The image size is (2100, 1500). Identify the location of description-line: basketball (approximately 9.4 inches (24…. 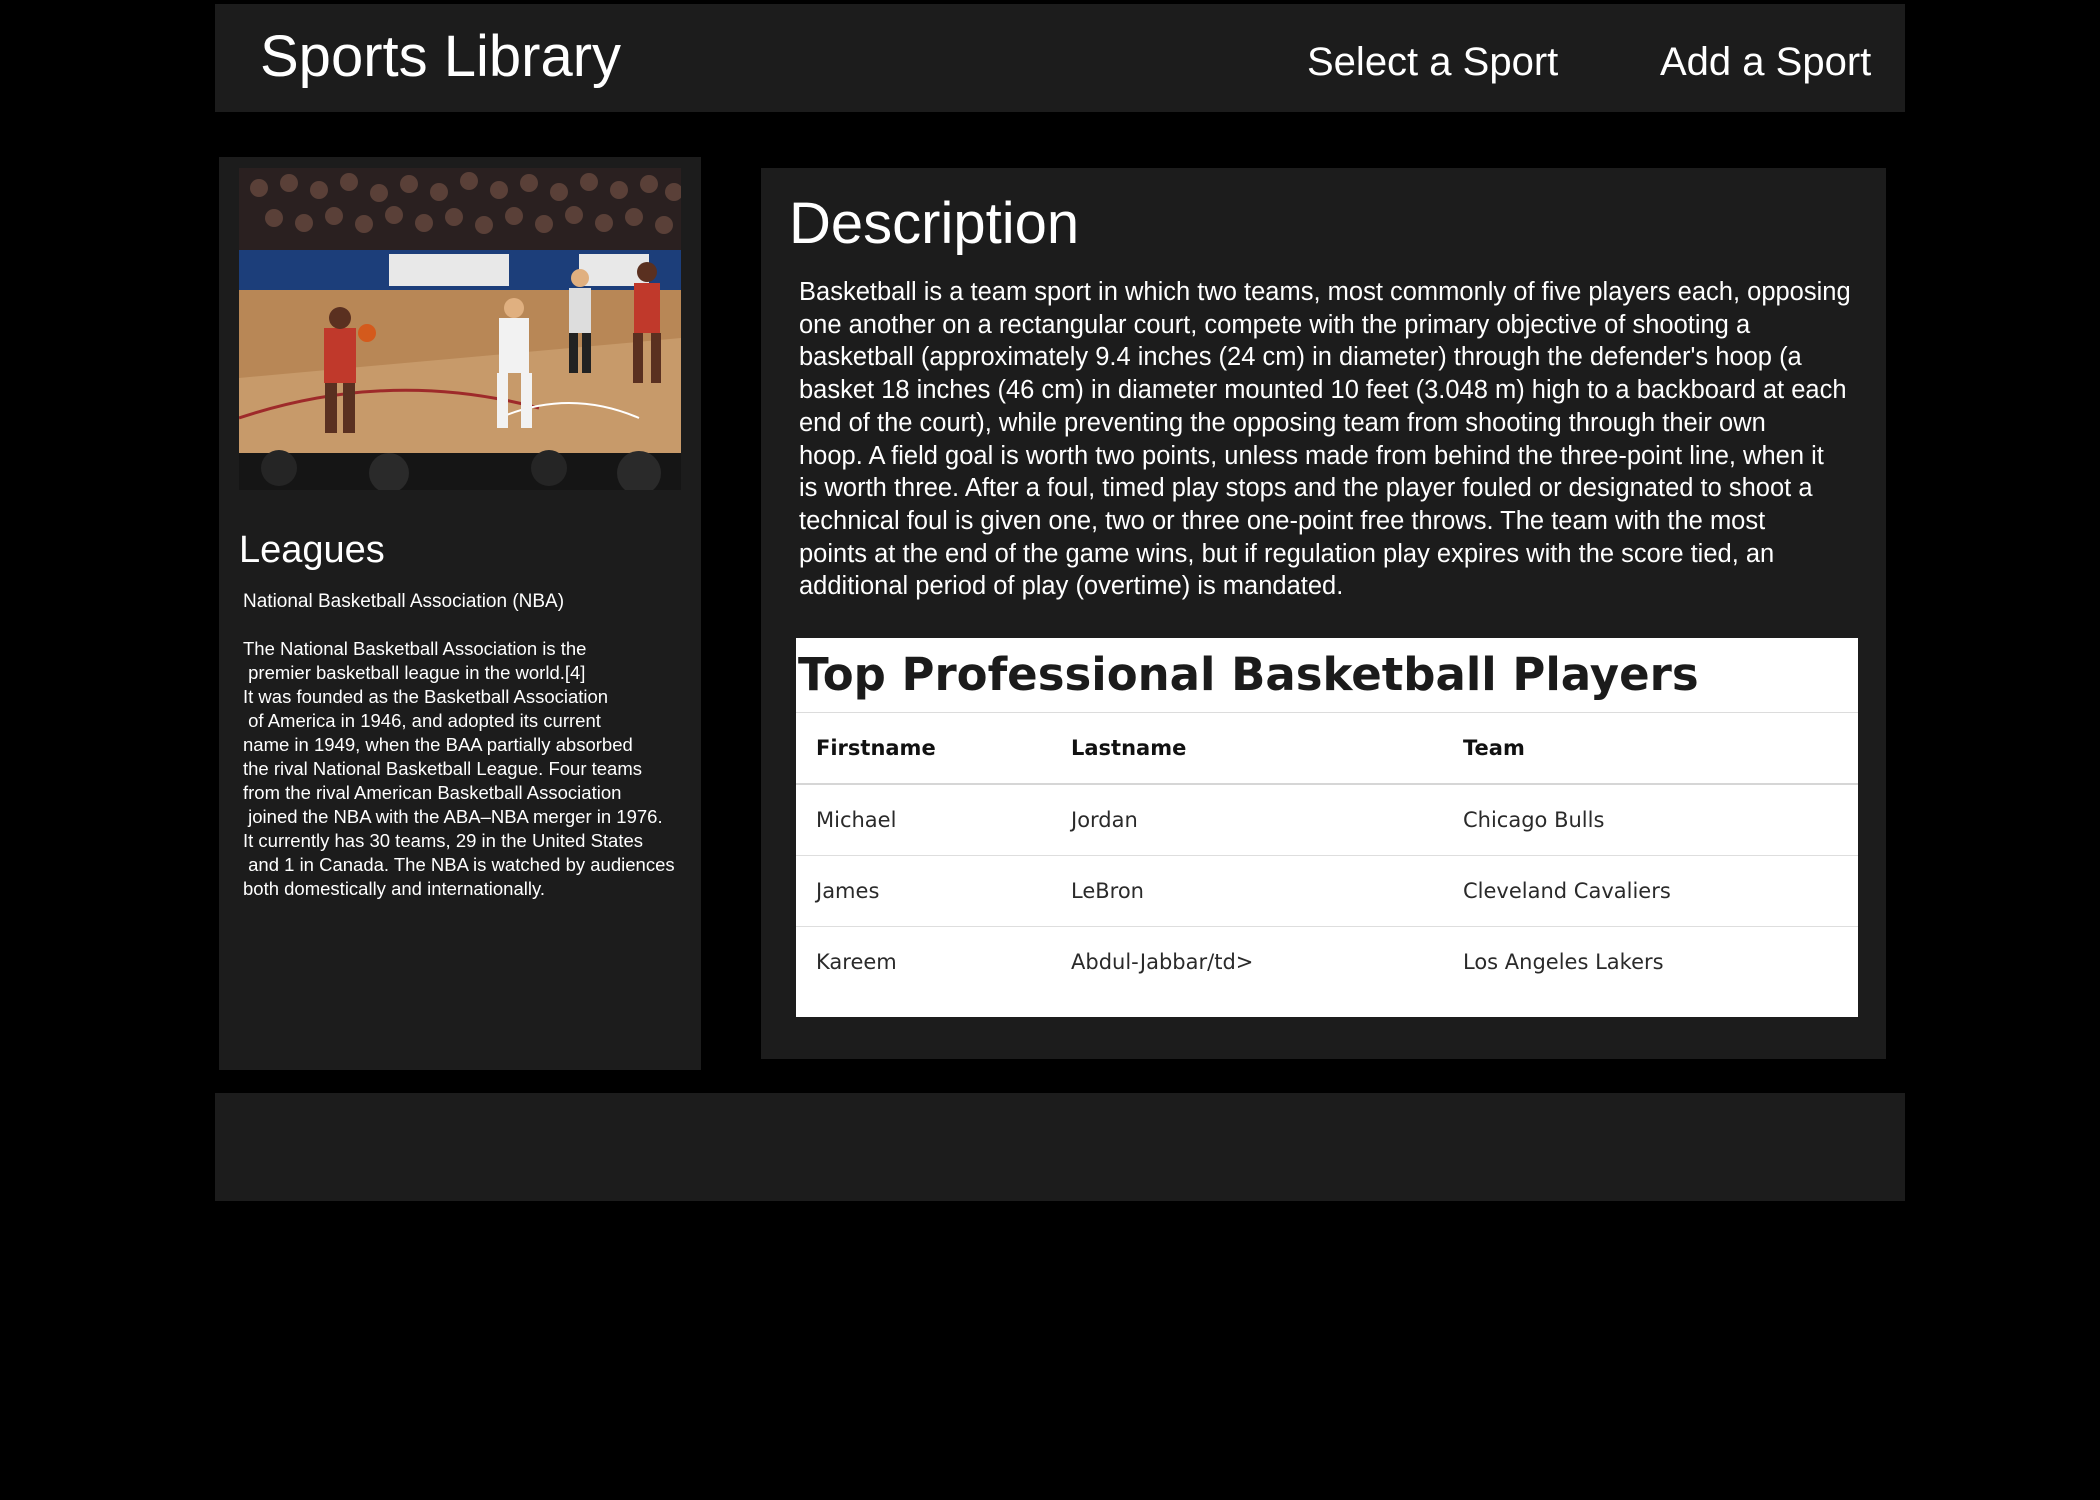
(1300, 357).